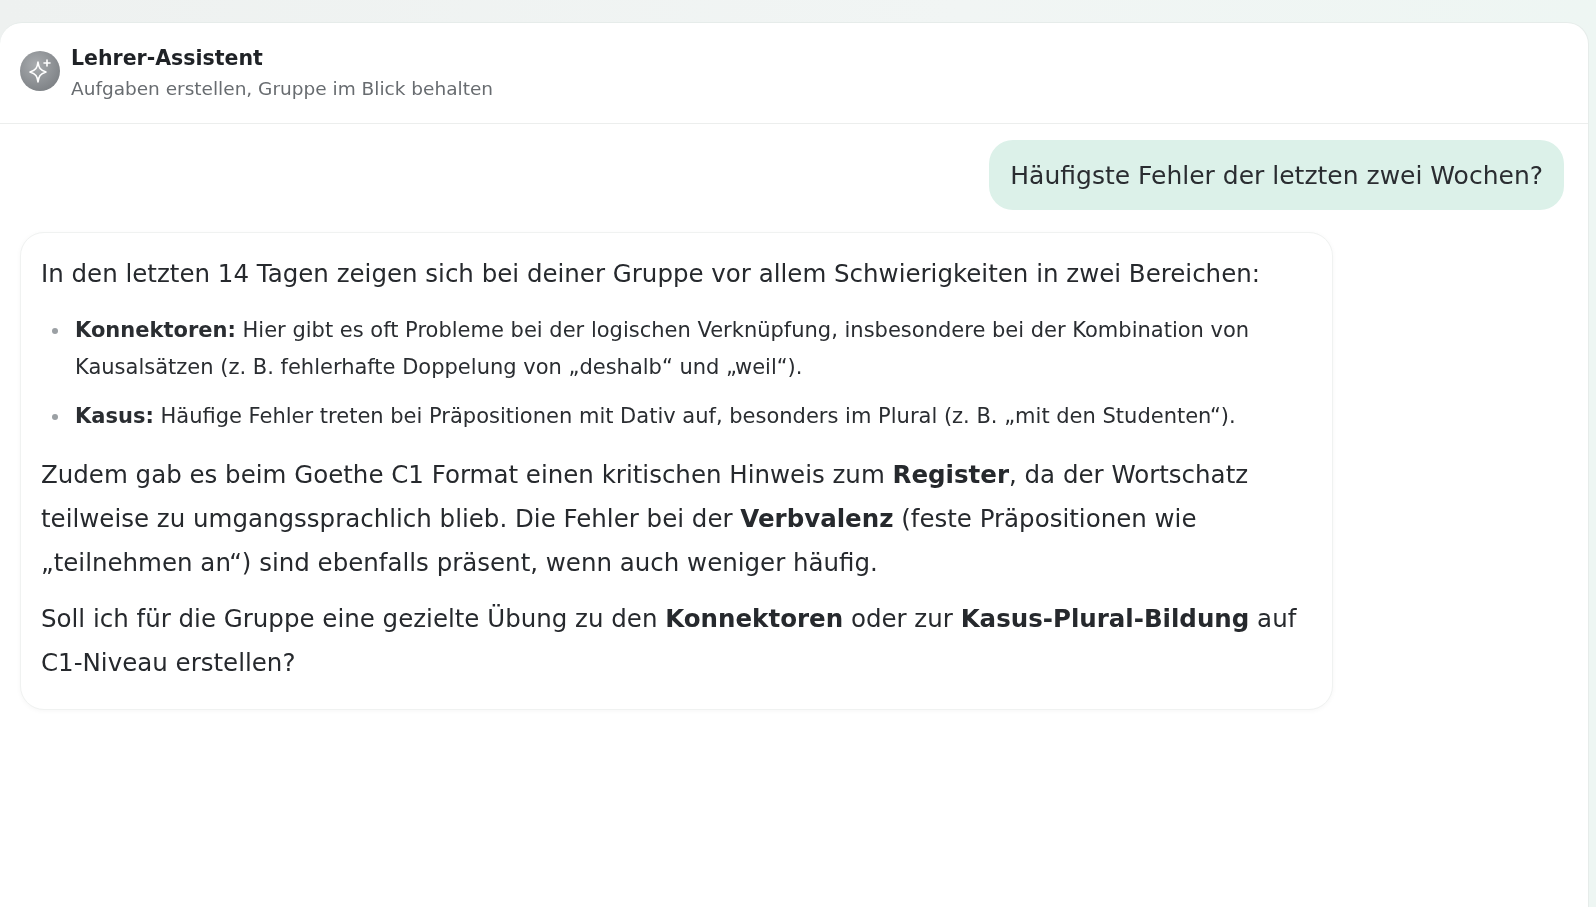 The width and height of the screenshot is (1596, 907). Describe the element at coordinates (167, 58) in the screenshot. I see `assistant-title: Lehrer-Assistent` at that location.